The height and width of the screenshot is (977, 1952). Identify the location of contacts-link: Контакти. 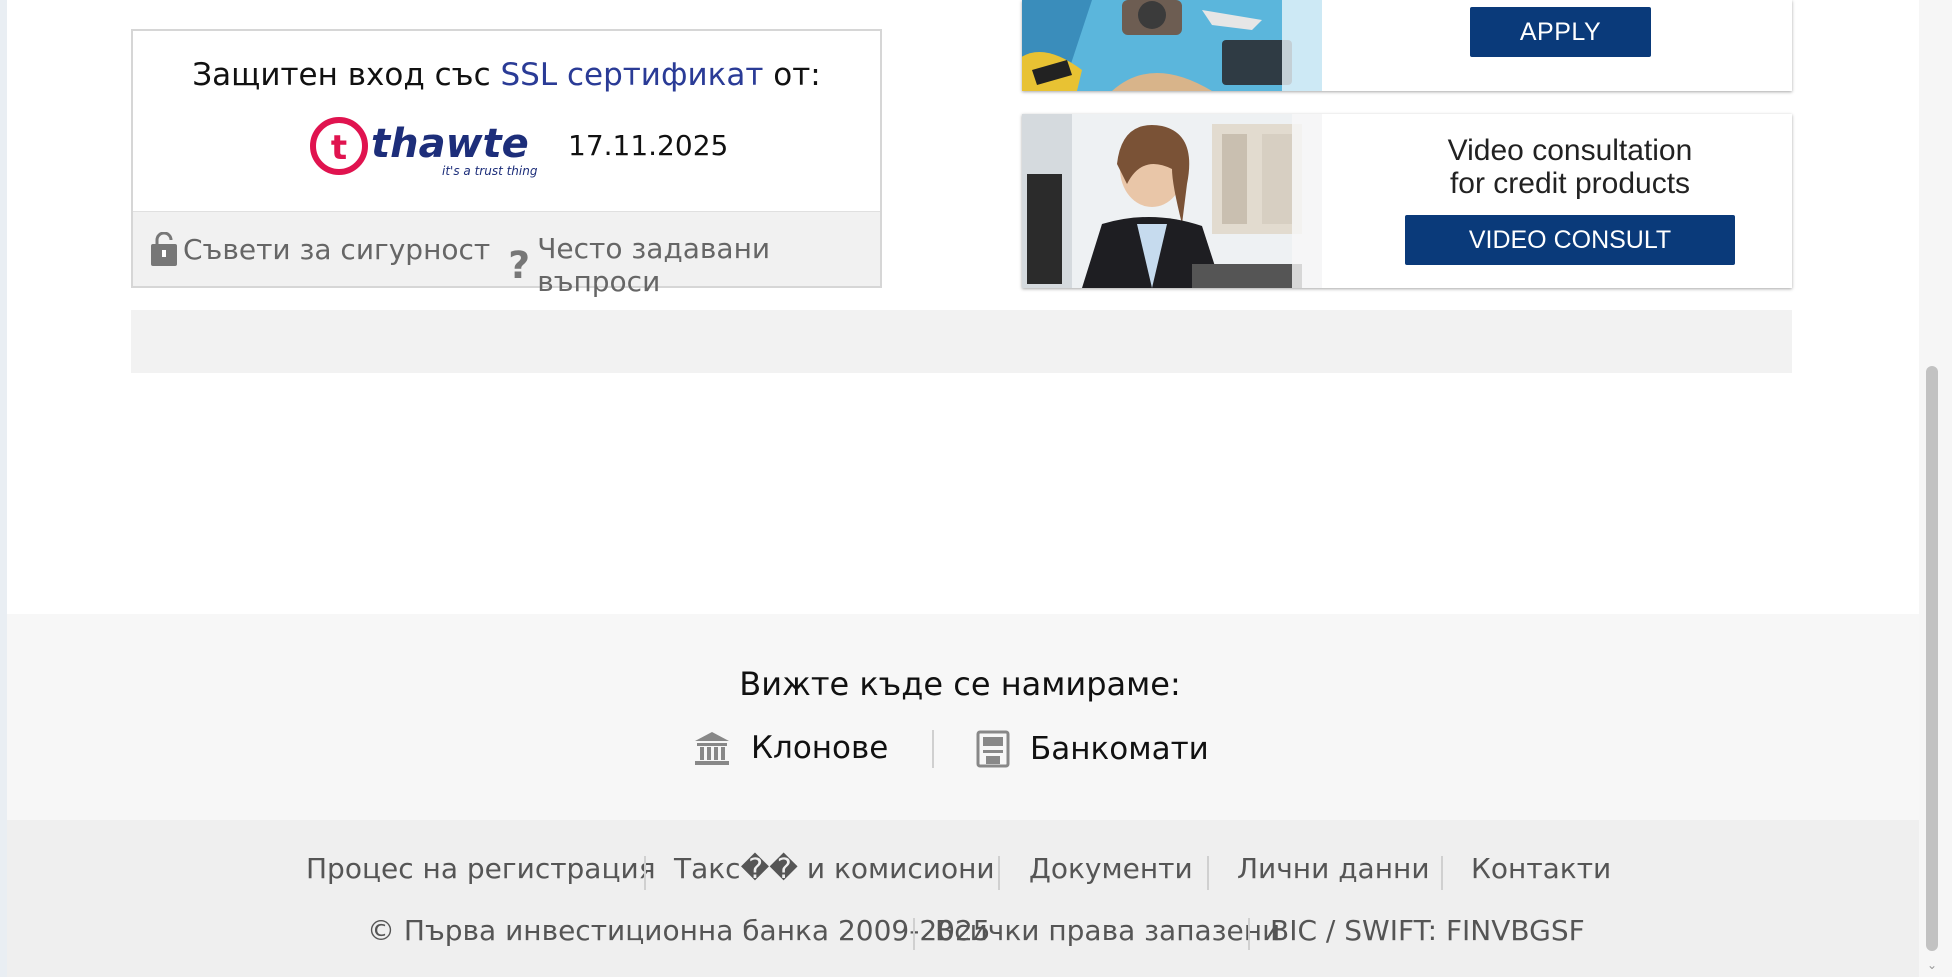
(1541, 868).